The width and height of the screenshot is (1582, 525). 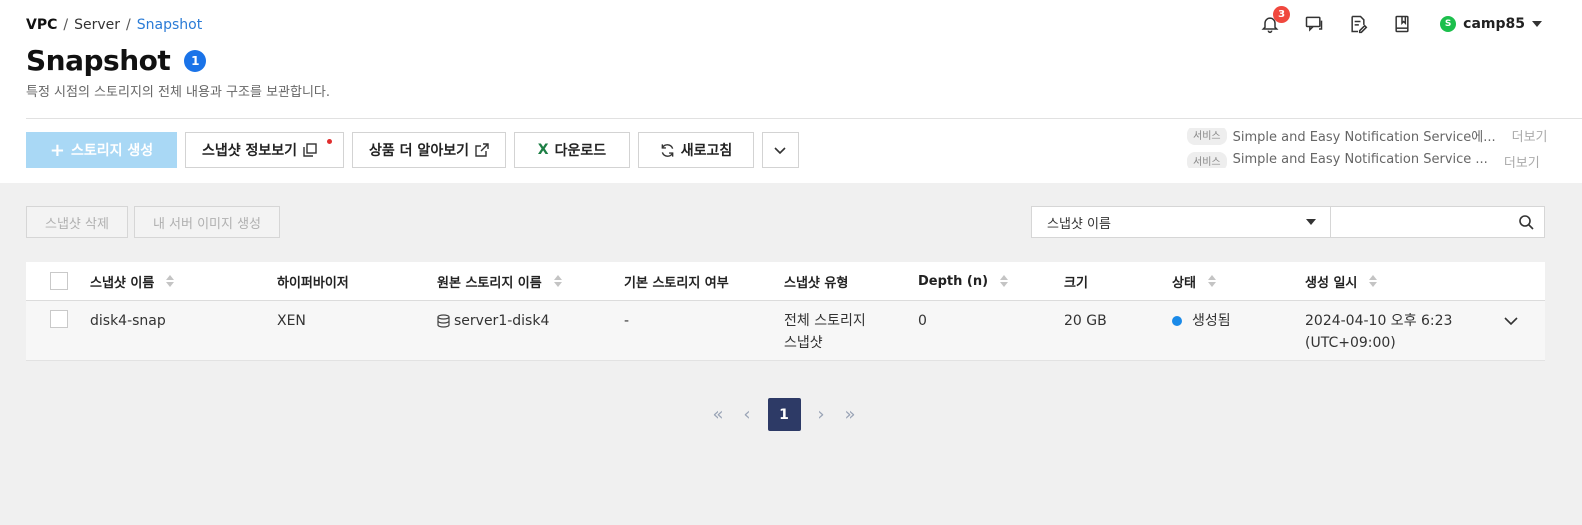 I want to click on excel-icon: X, so click(x=543, y=150).